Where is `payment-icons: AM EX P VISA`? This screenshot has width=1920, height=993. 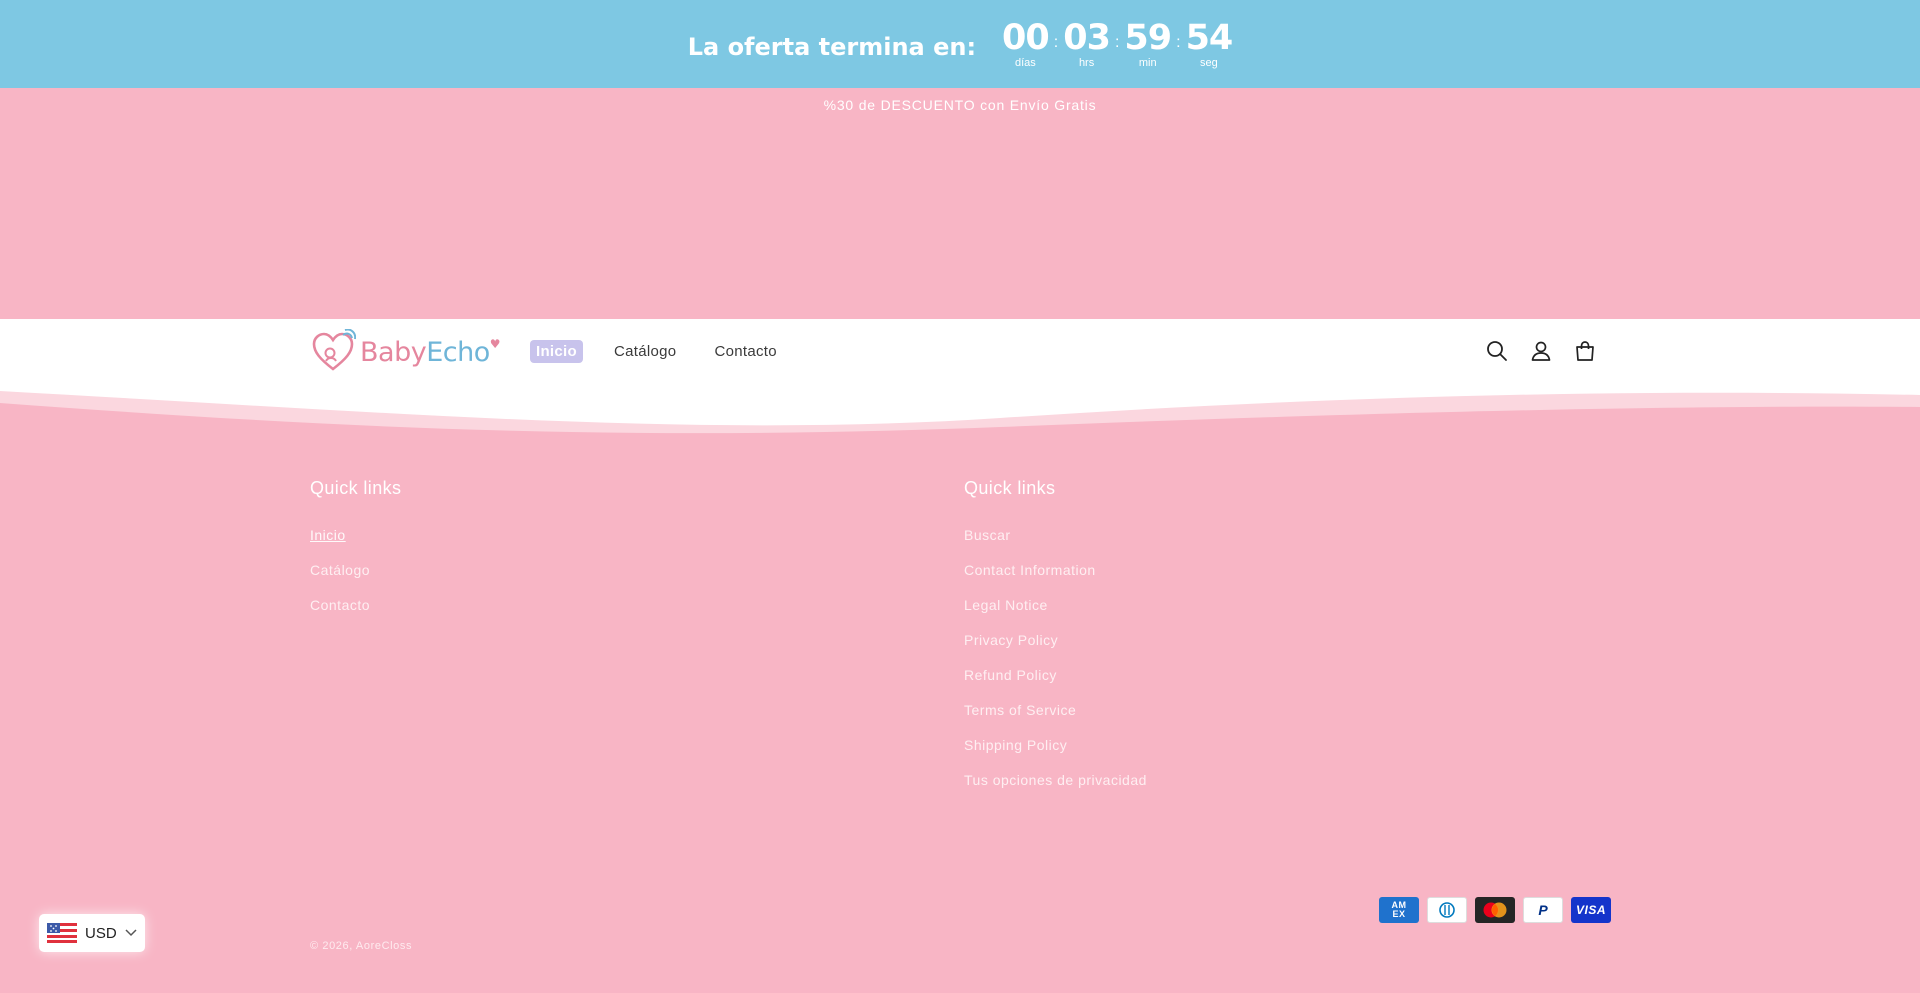
payment-icons: AM EX P VISA is located at coordinates (1499, 910).